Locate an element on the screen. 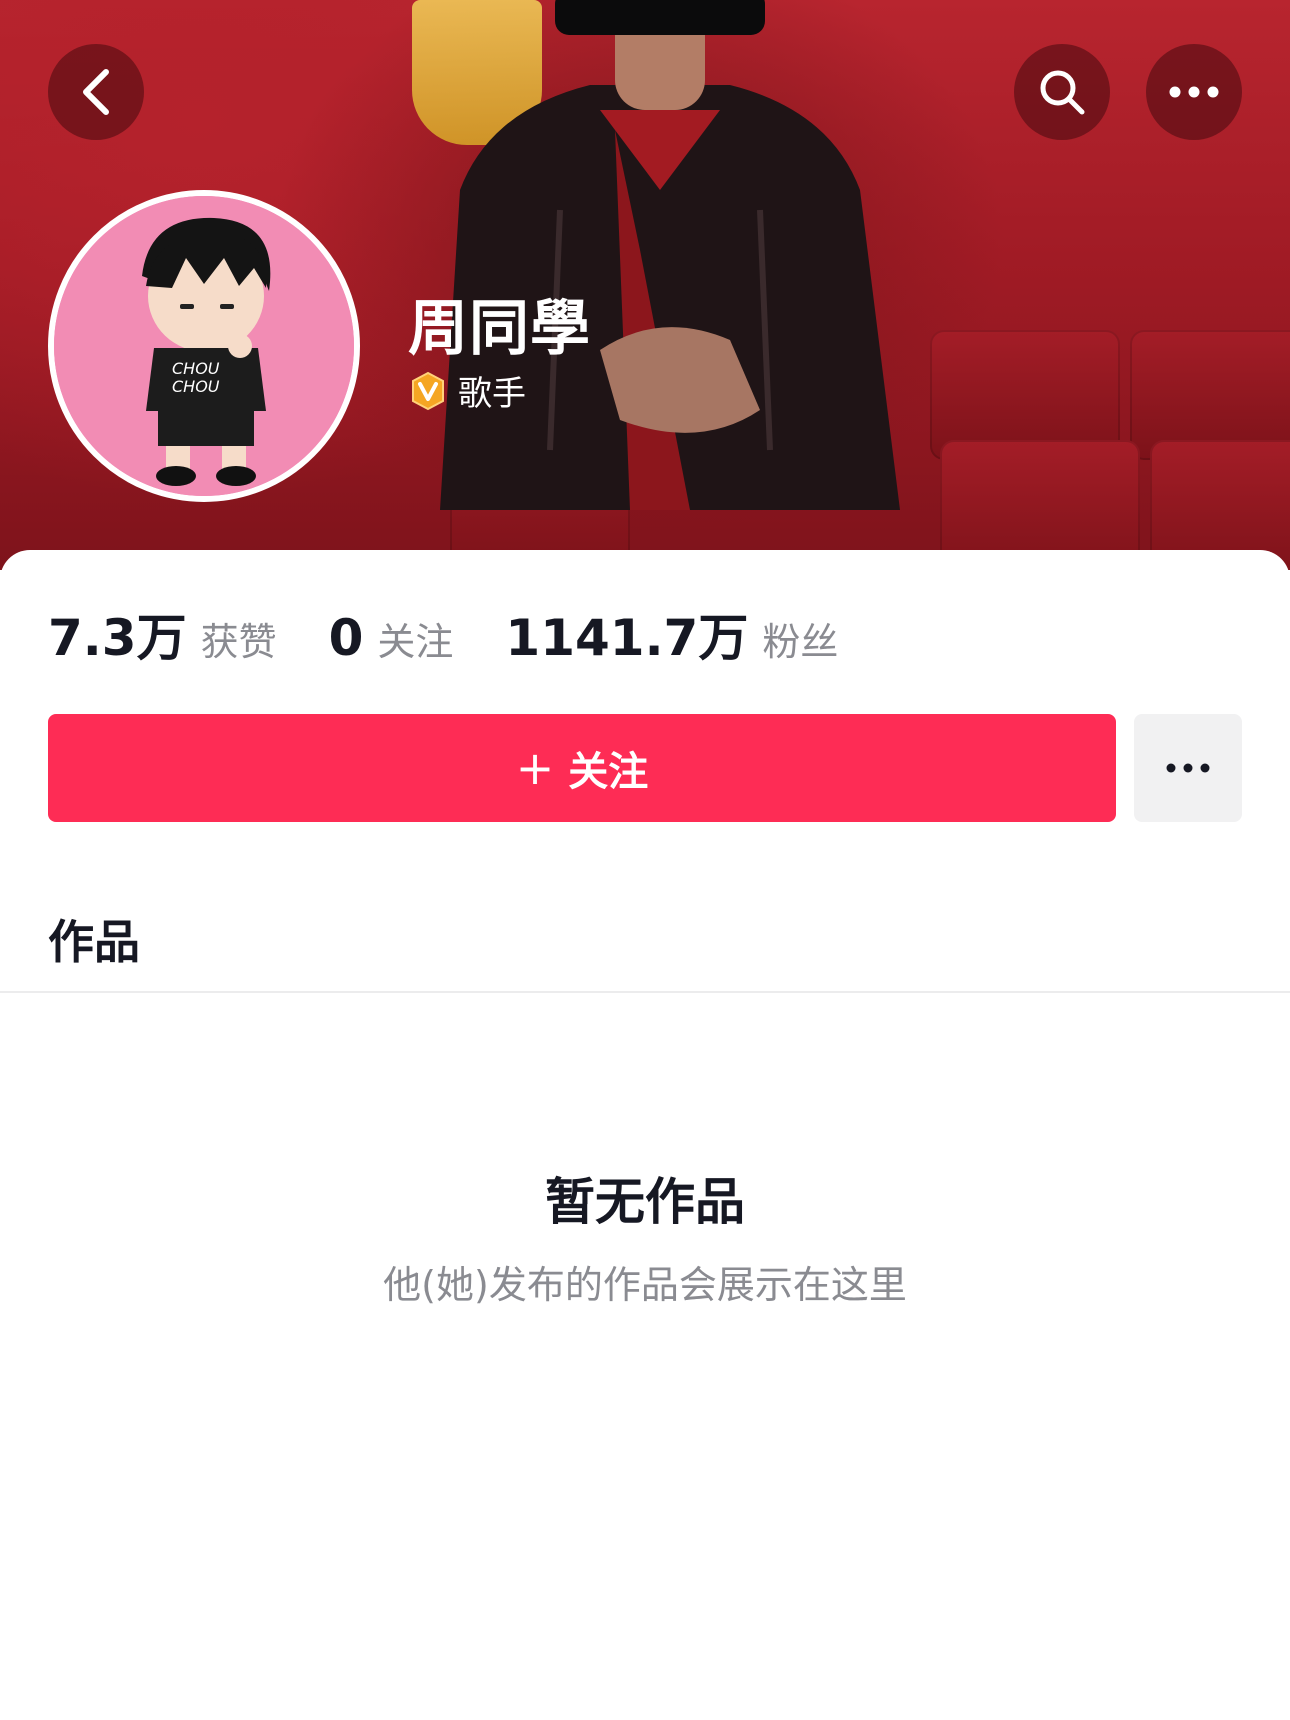 The image size is (1290, 1720). follow-button: + 关注 is located at coordinates (582, 768).